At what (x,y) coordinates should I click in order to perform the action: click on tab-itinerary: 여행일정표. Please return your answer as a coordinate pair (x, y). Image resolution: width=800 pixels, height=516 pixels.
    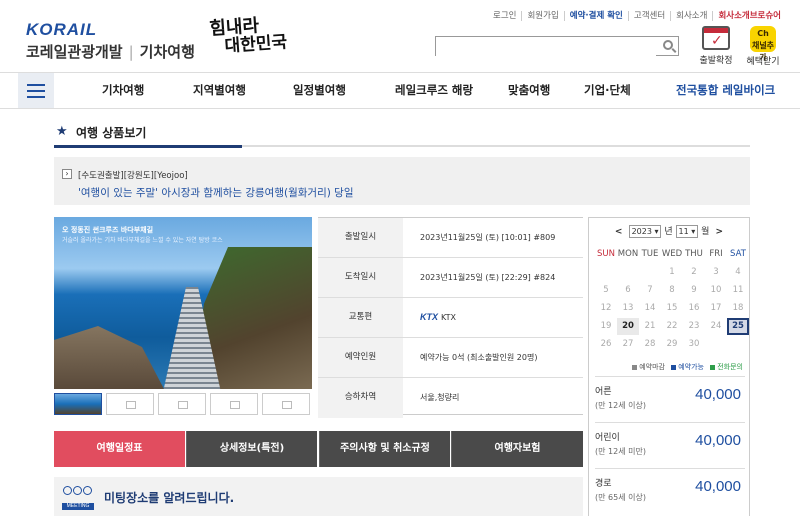
    Looking at the image, I should click on (119, 449).